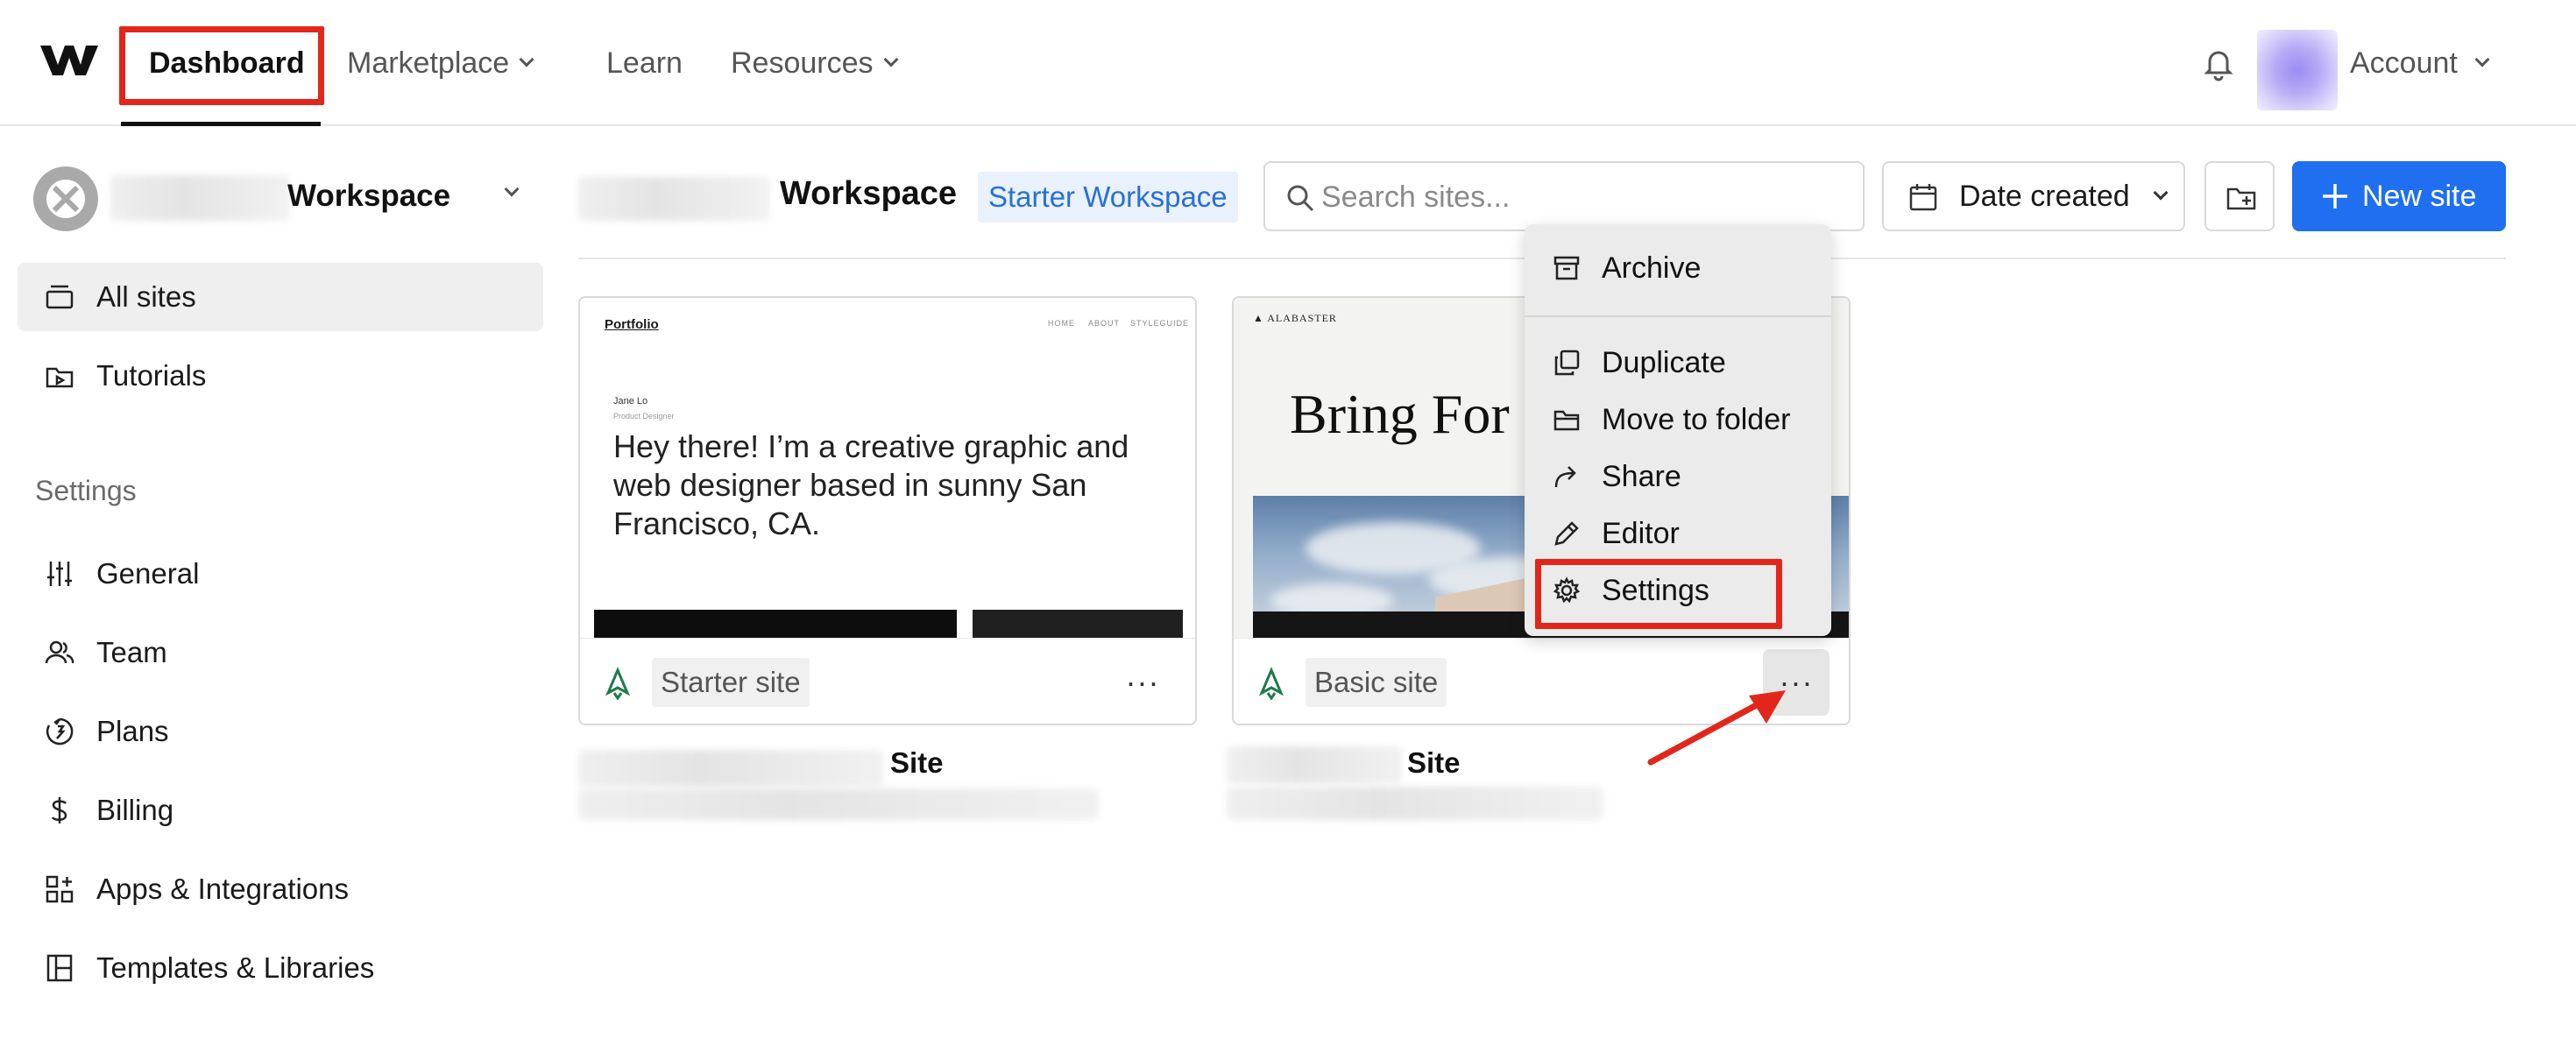 The image size is (2576, 1039). Describe the element at coordinates (1664, 362) in the screenshot. I see `menu-item-label: Duplicate` at that location.